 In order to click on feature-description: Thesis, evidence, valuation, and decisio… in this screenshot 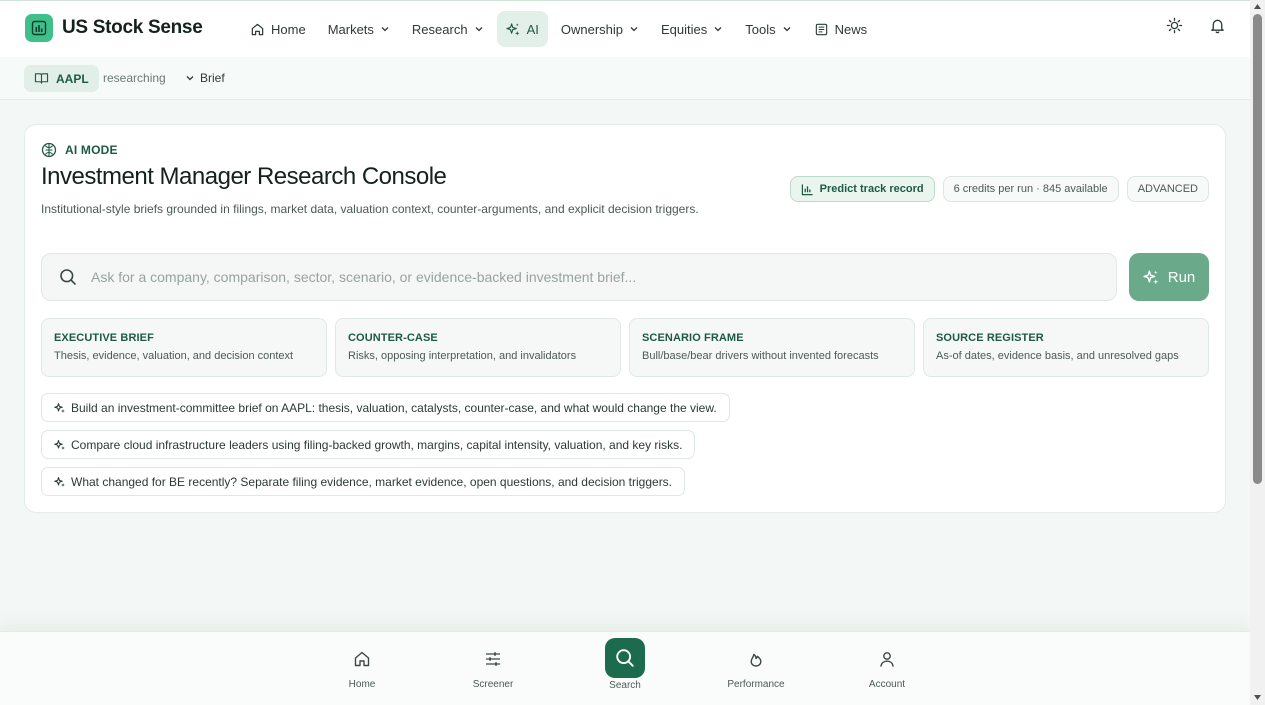, I will do `click(174, 356)`.